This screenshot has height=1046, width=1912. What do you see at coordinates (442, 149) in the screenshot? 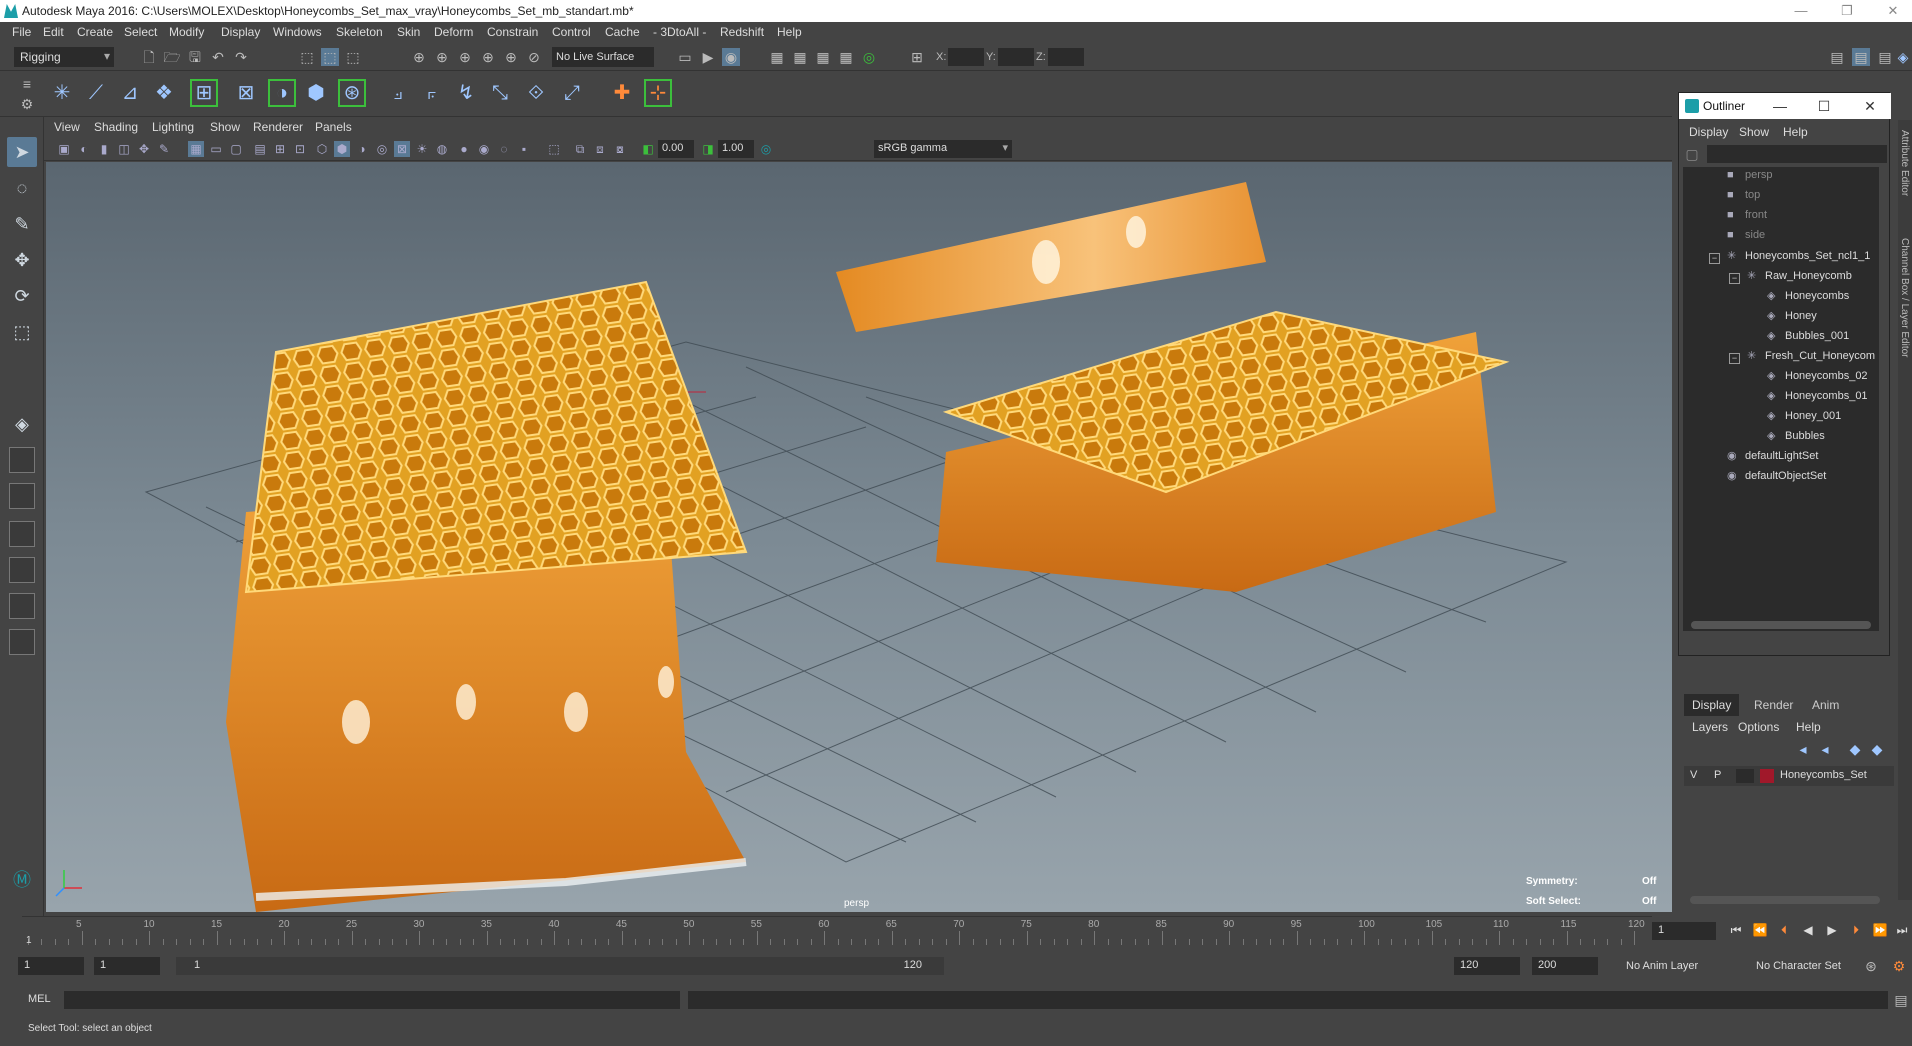
I see `shadows-icon: ◍` at bounding box center [442, 149].